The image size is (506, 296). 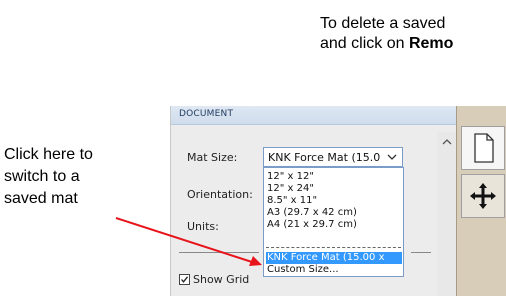 I want to click on panel-scrollbar, so click(x=447, y=214).